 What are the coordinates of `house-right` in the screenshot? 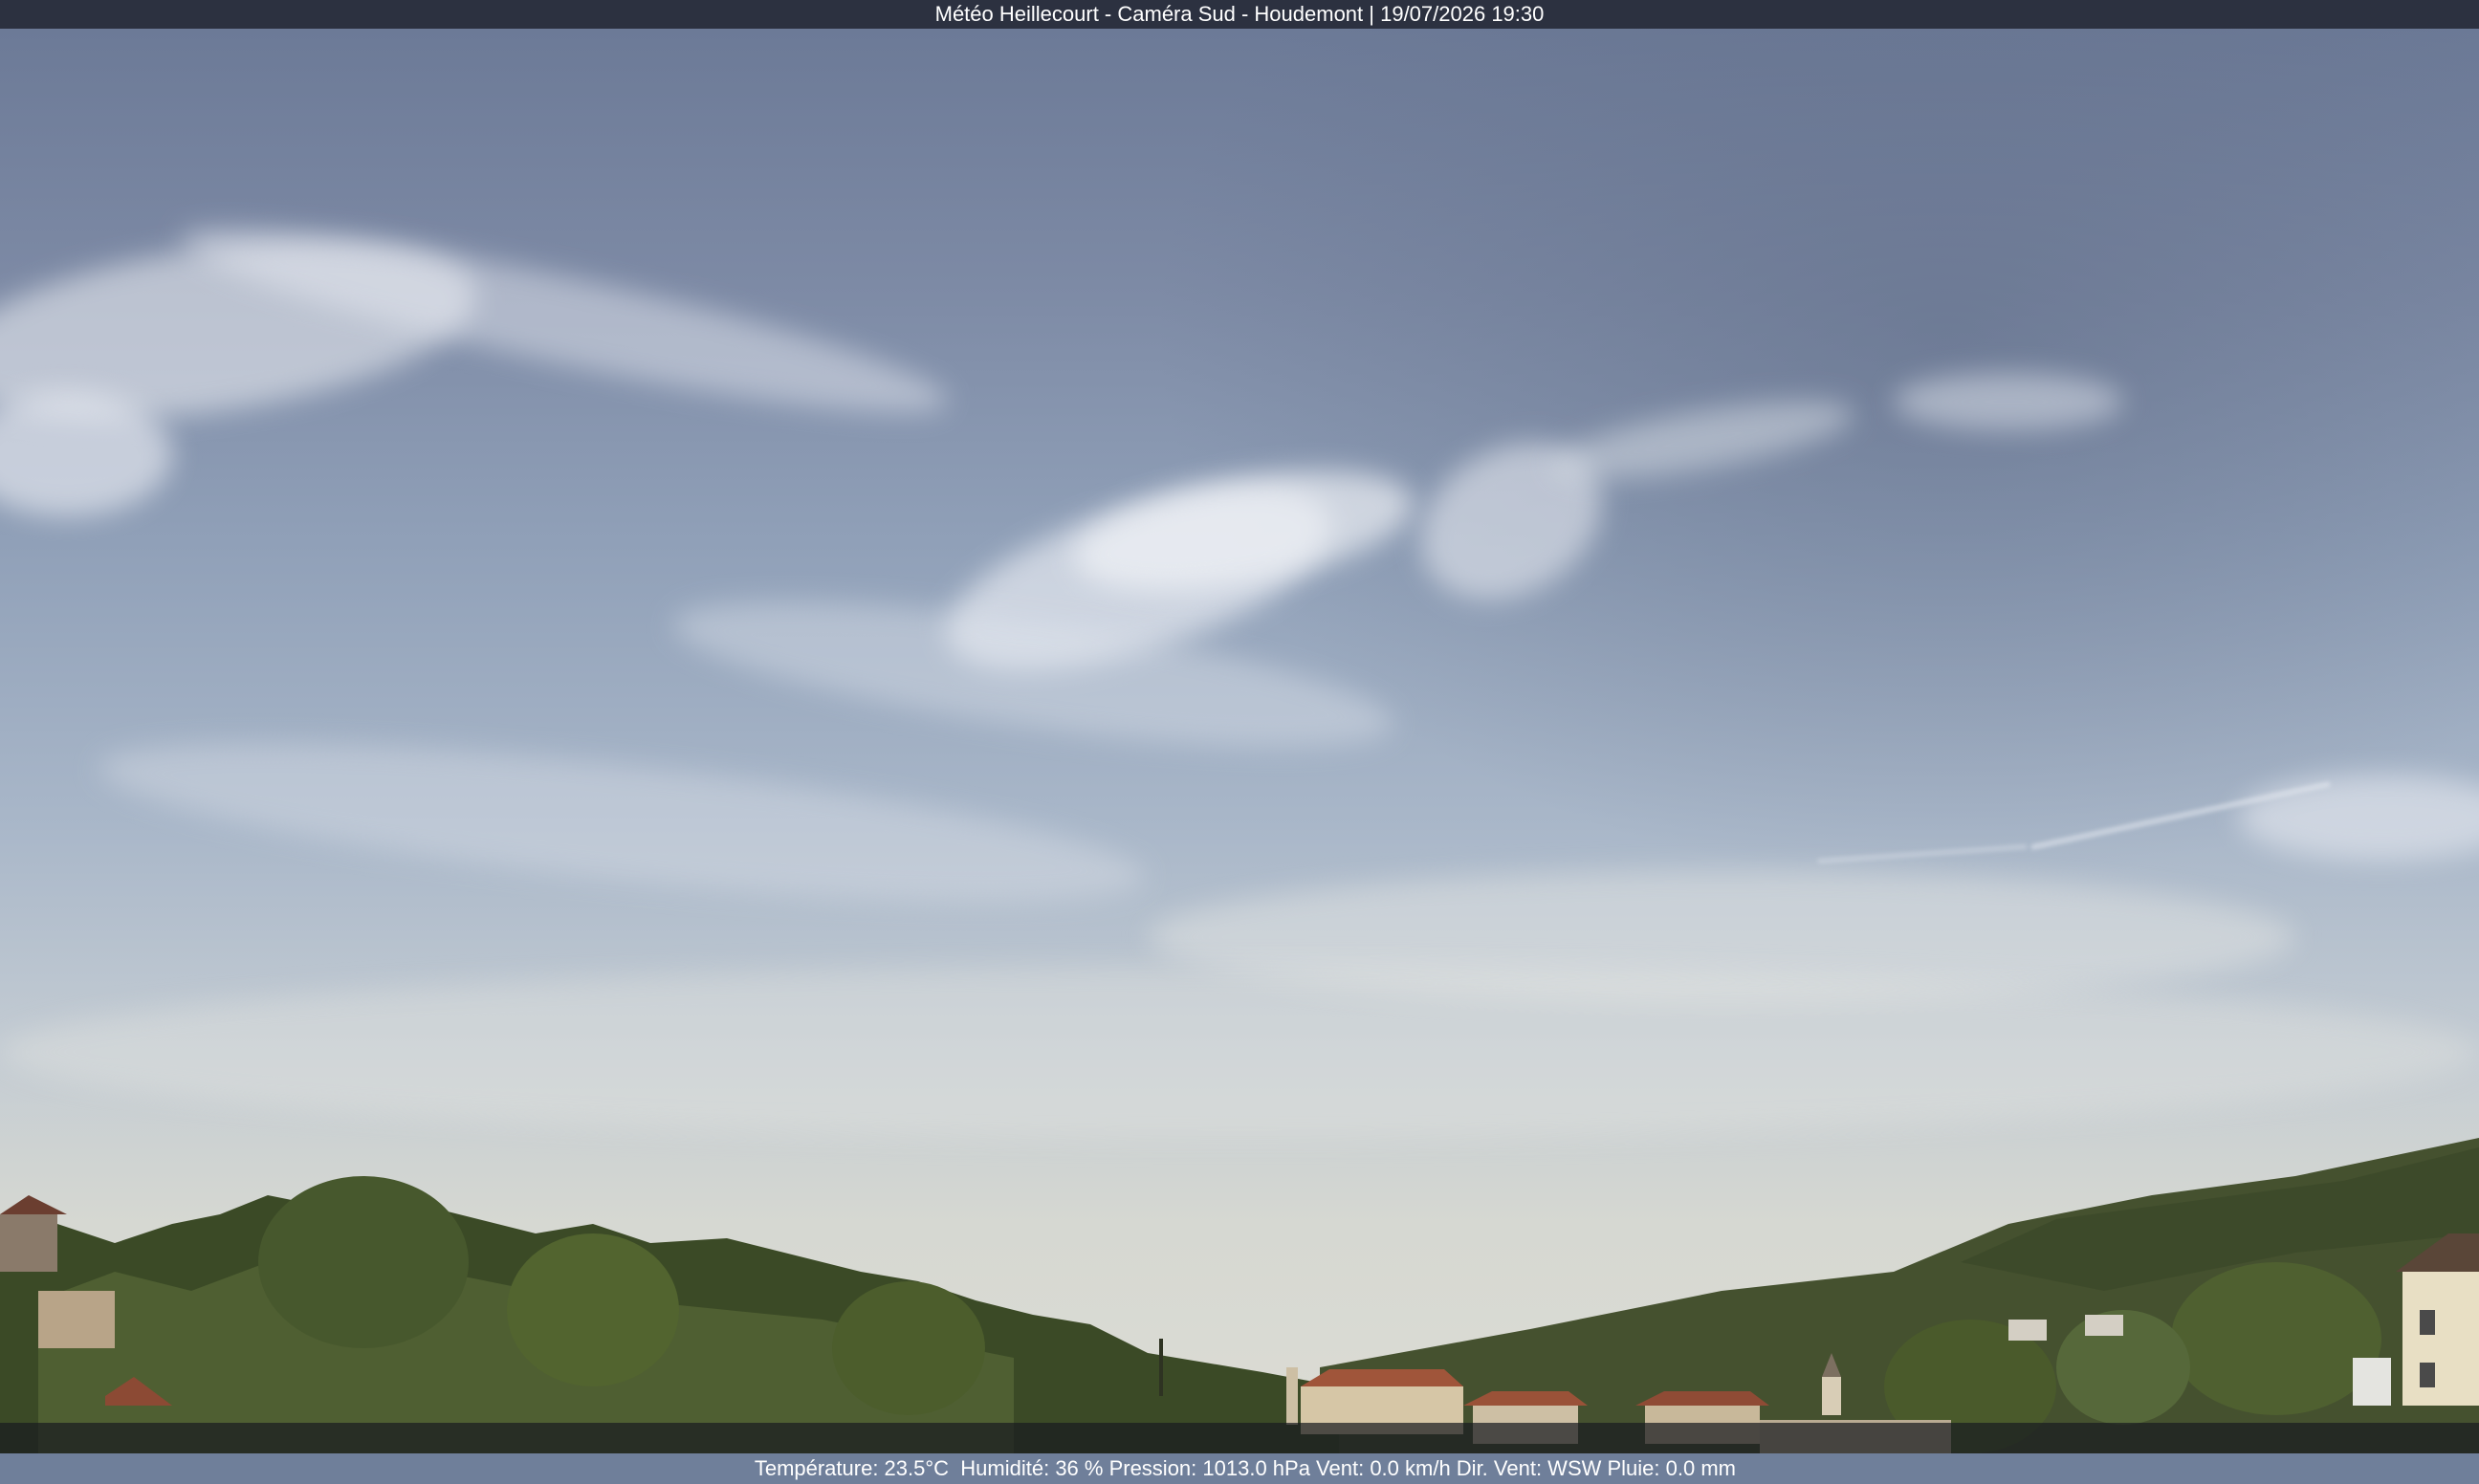 It's located at (2440, 1339).